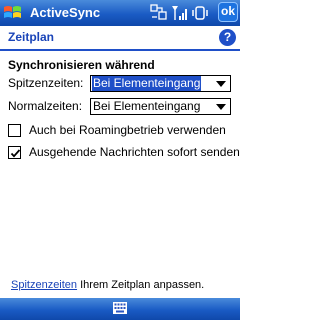 This screenshot has height=320, width=320. I want to click on peak-times-select: Bei Elementeingang, so click(160, 83).